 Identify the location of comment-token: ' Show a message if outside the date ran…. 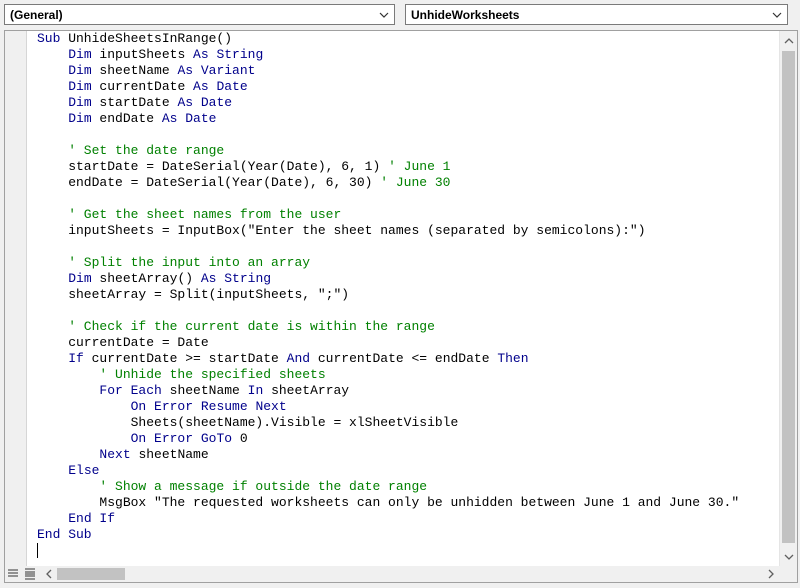
(232, 486).